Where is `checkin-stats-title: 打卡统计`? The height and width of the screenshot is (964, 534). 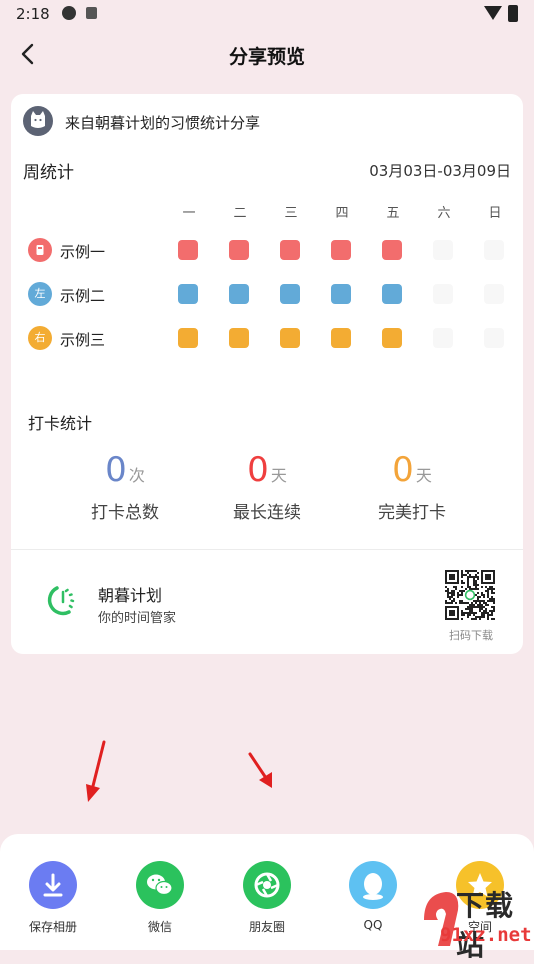
checkin-stats-title: 打卡统计 is located at coordinates (60, 423).